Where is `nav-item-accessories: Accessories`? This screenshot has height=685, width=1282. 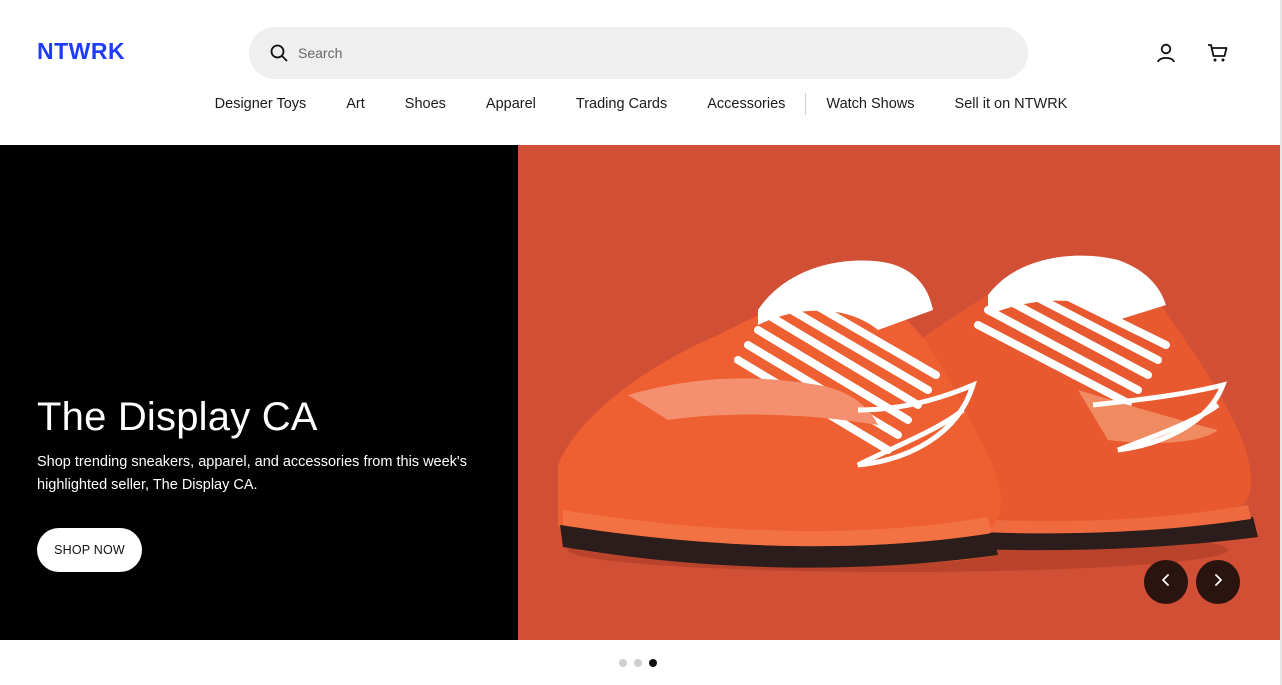 nav-item-accessories: Accessories is located at coordinates (746, 104).